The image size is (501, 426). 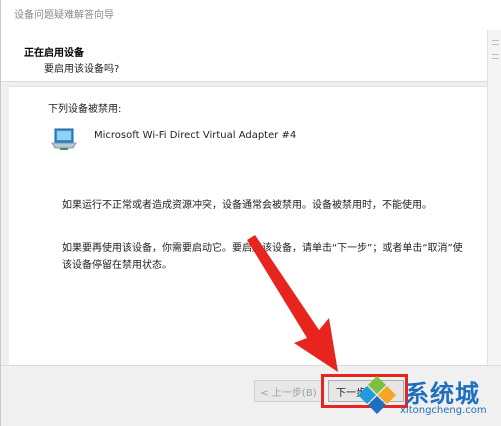 What do you see at coordinates (443, 410) in the screenshot?
I see `watermark-url: xitongcheng.com` at bounding box center [443, 410].